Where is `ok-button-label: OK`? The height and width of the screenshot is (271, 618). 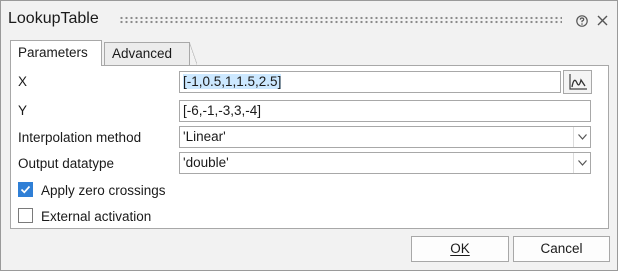 ok-button-label: OK is located at coordinates (460, 248).